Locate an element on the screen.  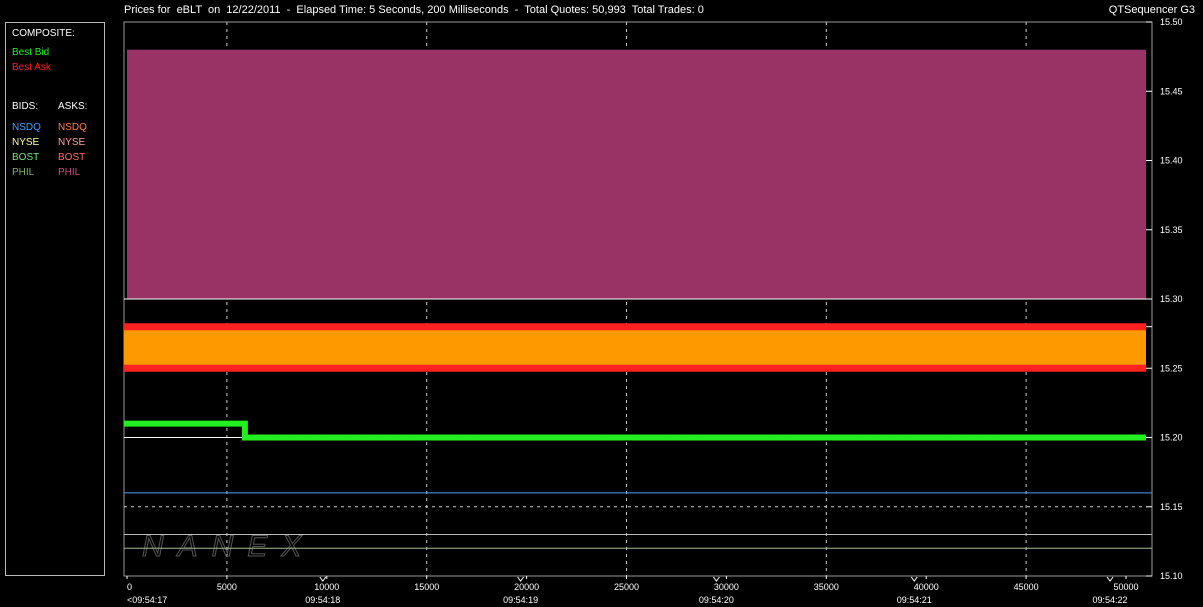
time-label-4: 09:54:21 is located at coordinates (914, 600).